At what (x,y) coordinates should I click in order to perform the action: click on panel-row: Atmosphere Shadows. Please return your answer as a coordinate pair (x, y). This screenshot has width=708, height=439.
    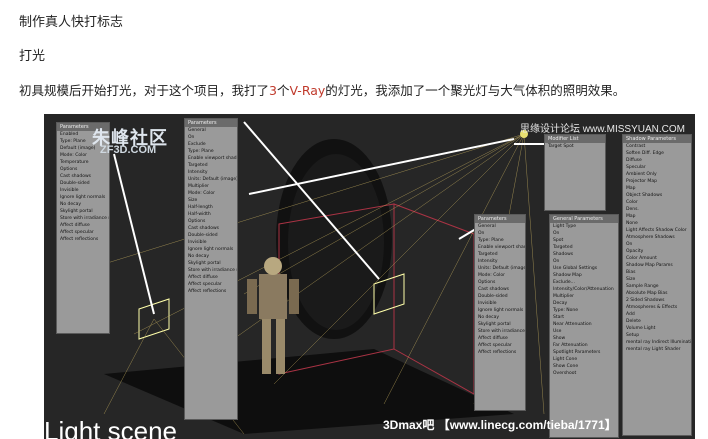
    Looking at the image, I should click on (657, 237).